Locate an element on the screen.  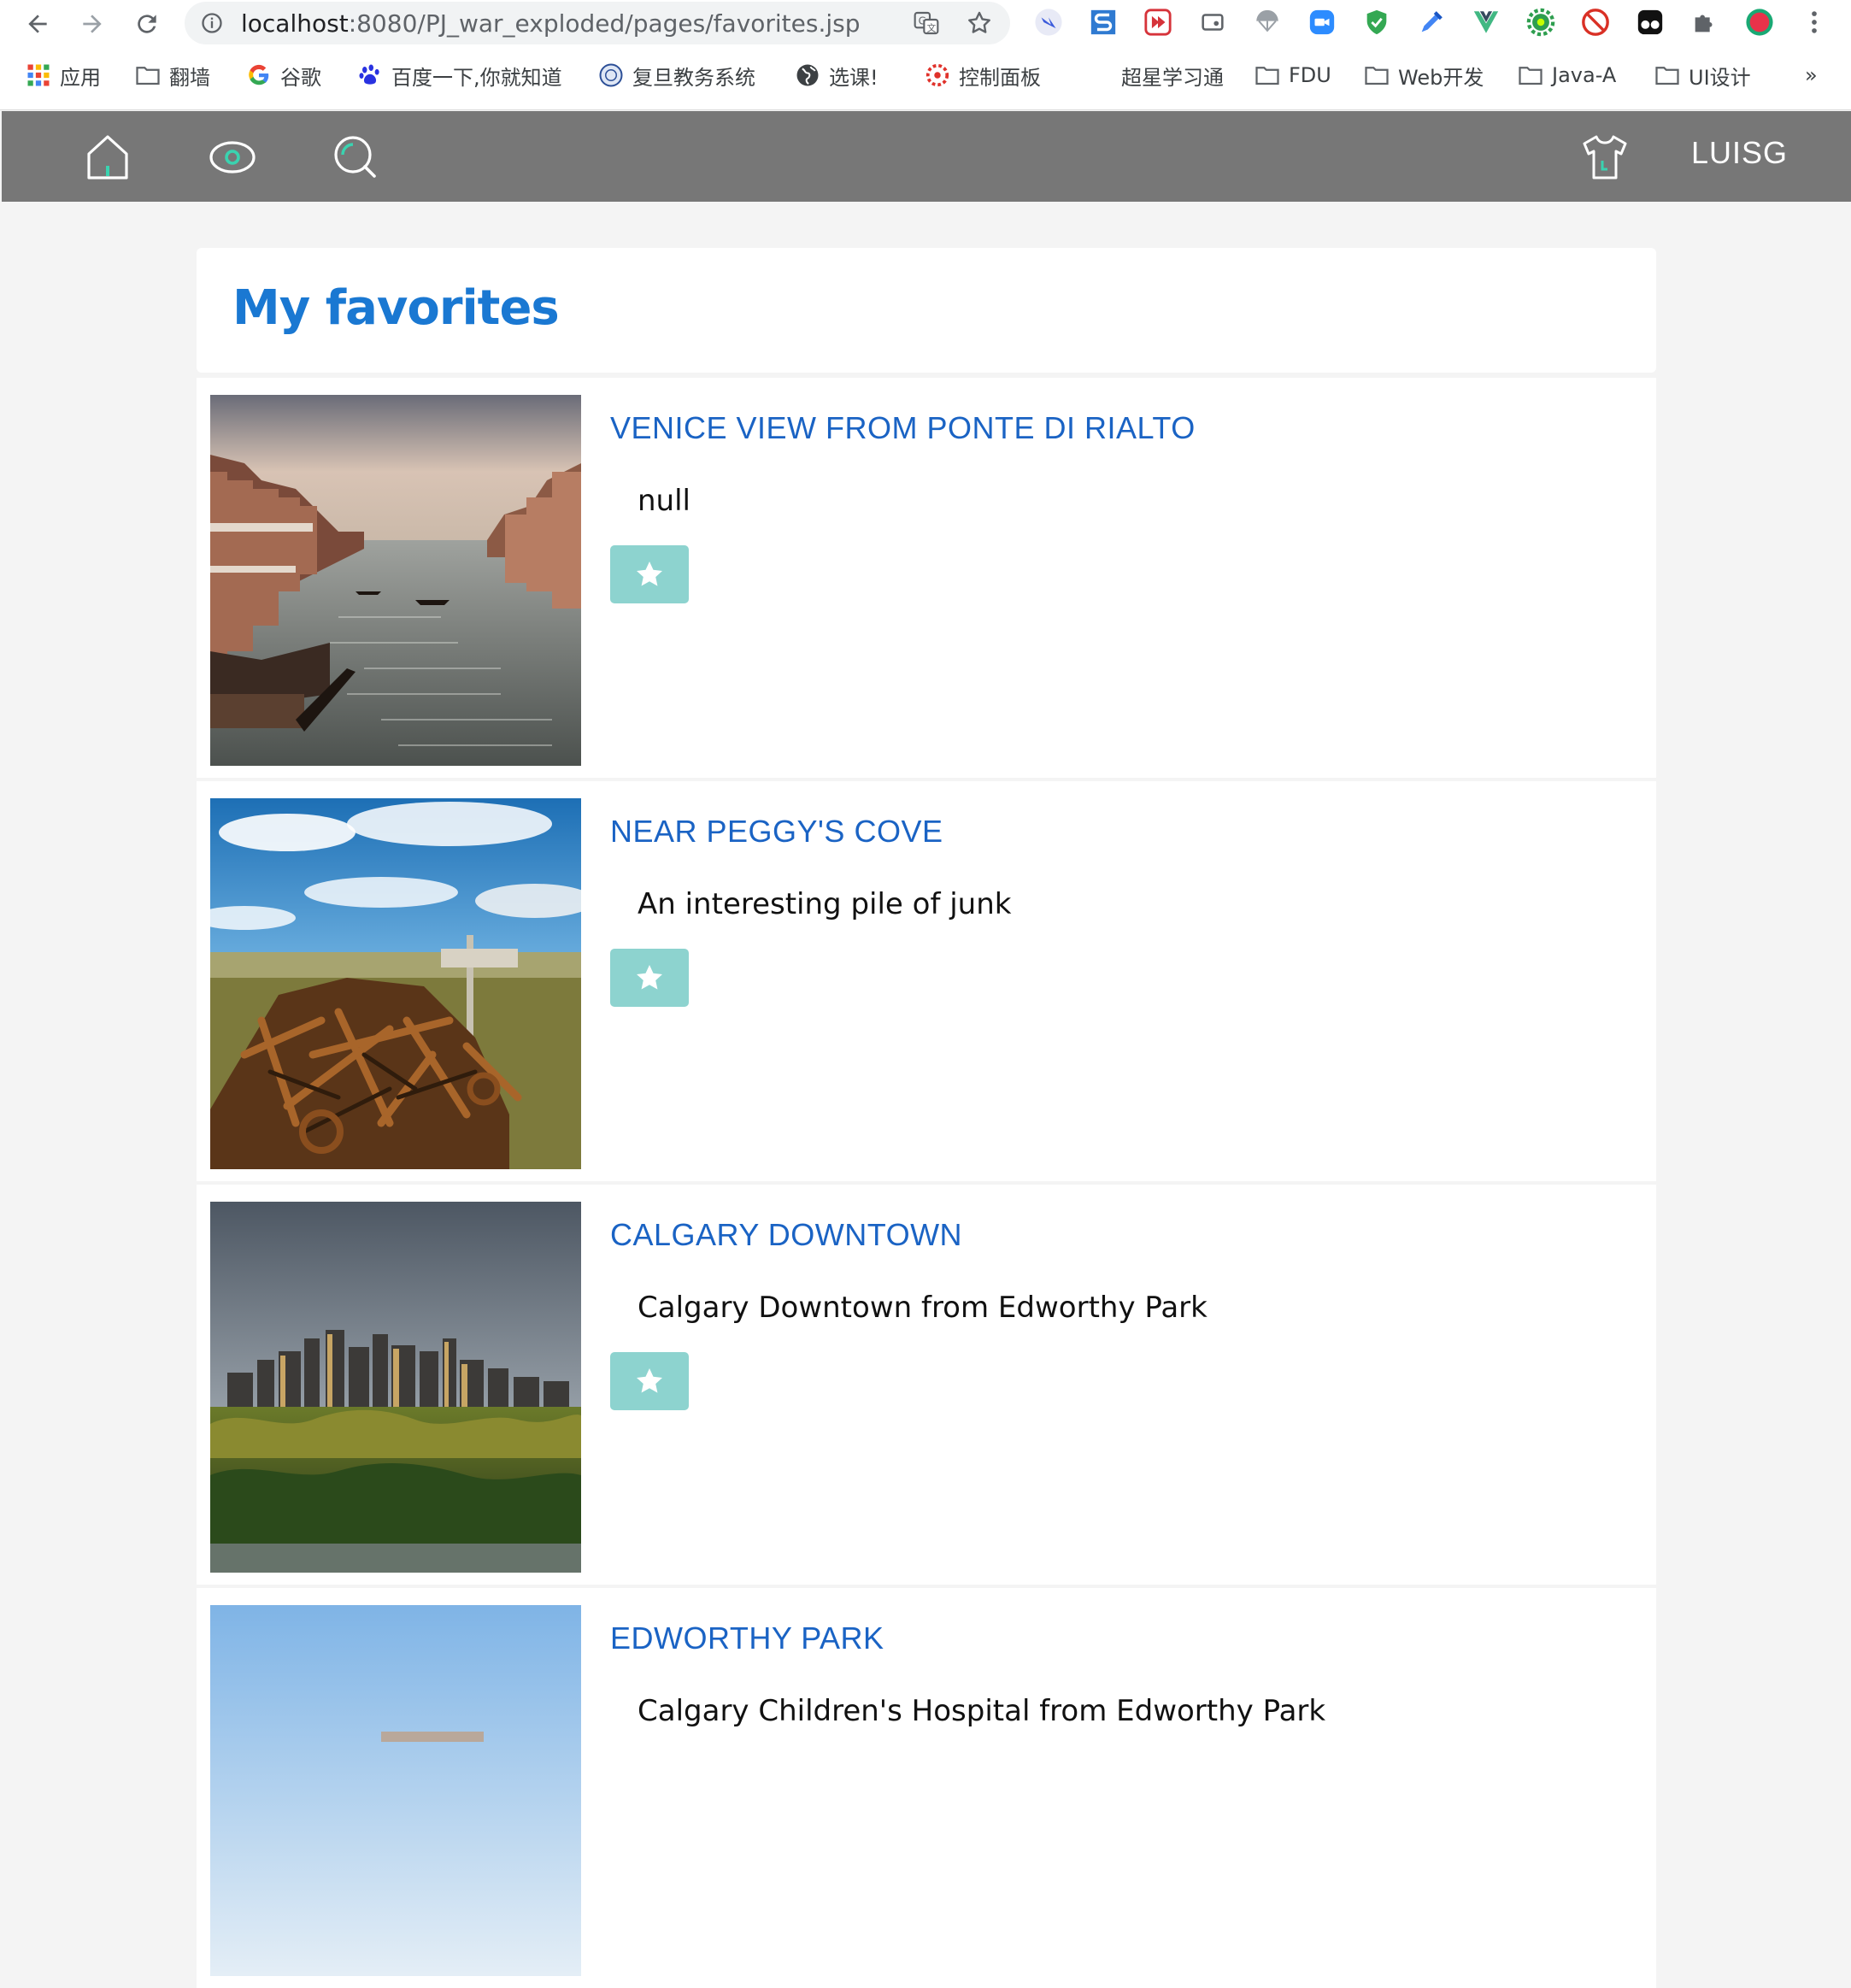
reload-icon is located at coordinates (147, 24).